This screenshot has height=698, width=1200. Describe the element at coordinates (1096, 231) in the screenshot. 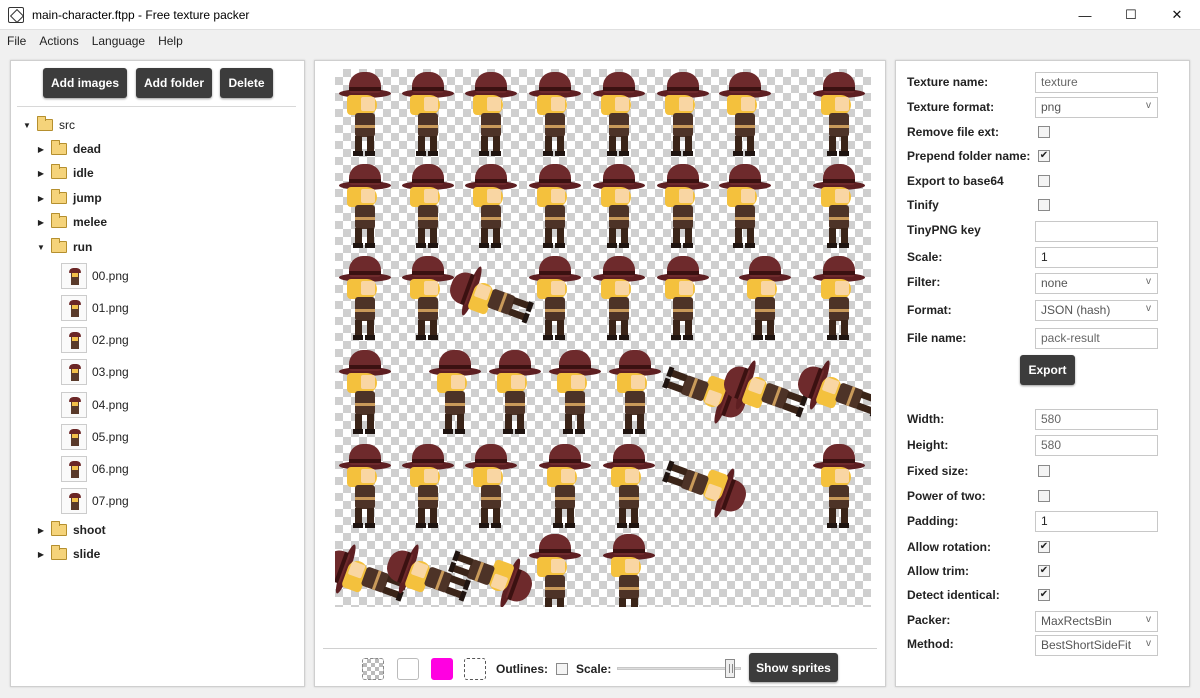

I see `tinypng-key-input` at that location.